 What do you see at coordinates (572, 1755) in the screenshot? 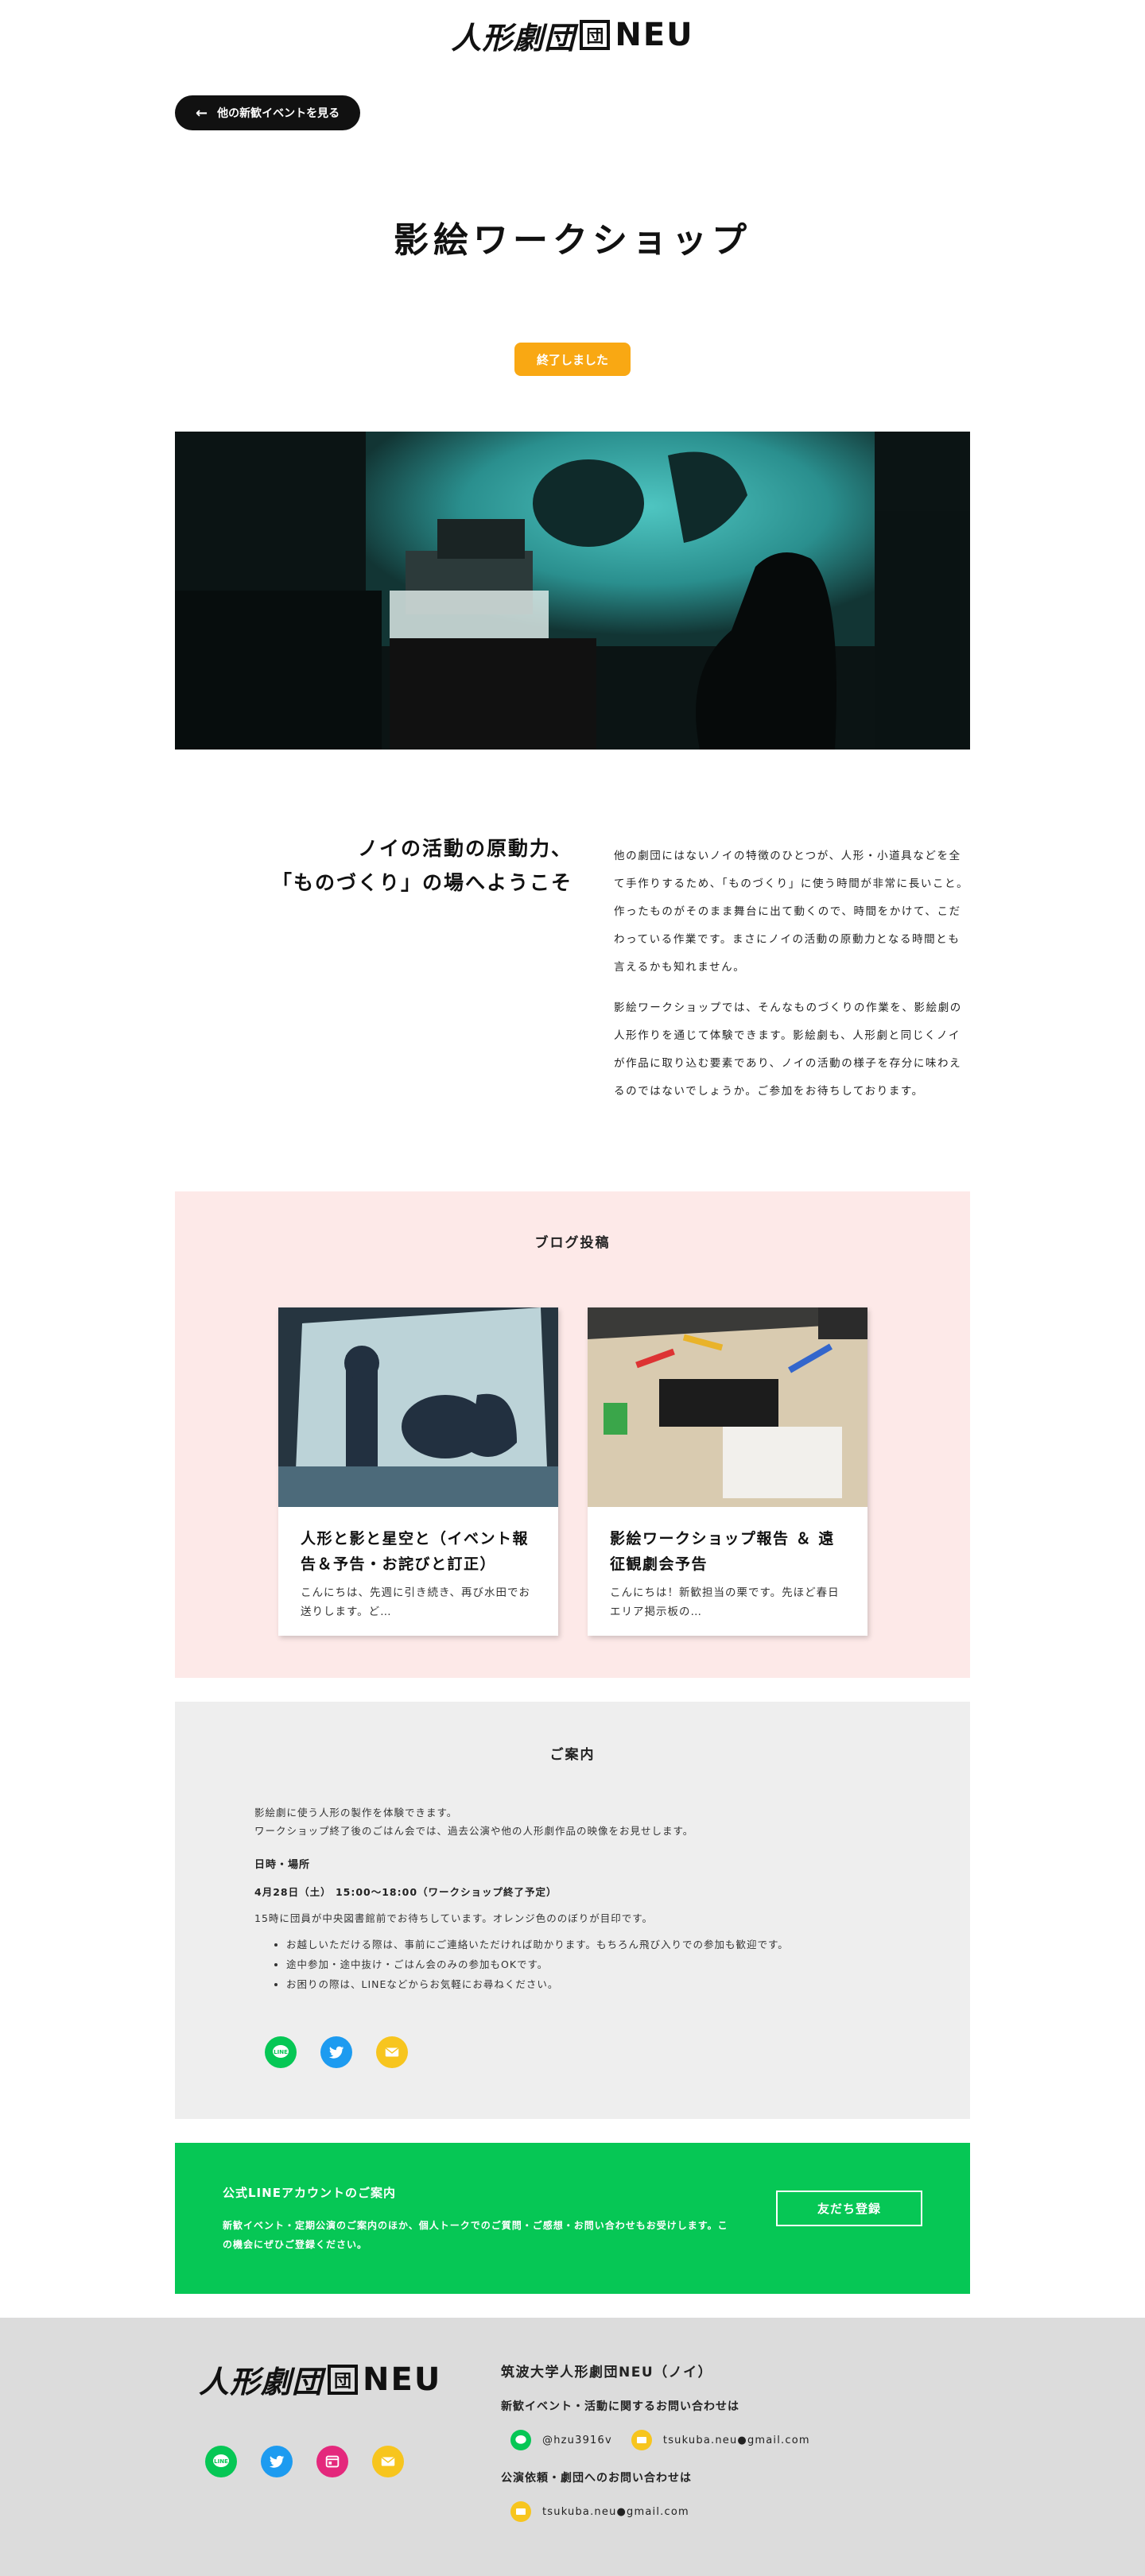
I see `info-section-title: ご案内` at bounding box center [572, 1755].